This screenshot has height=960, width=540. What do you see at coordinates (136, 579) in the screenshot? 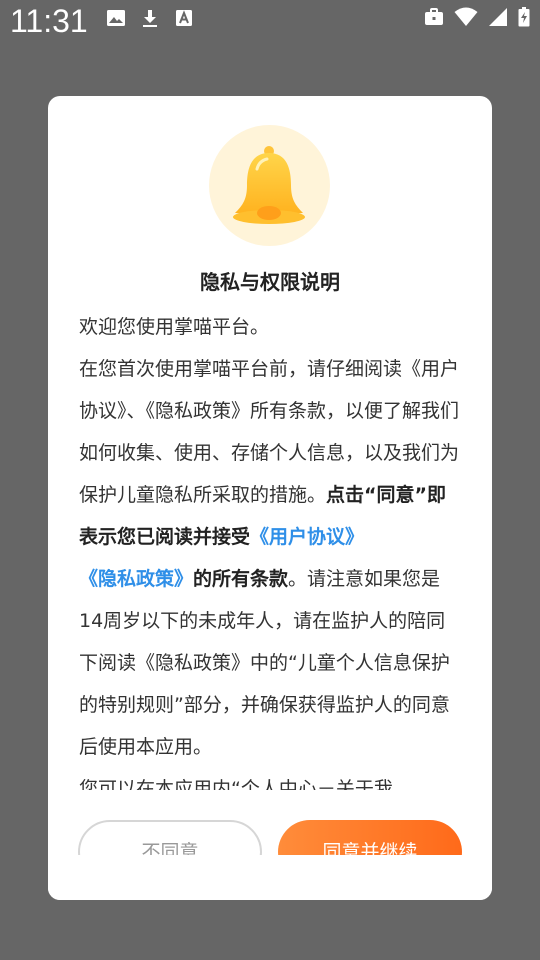
I see `privacy-policy-link: 《隐私政策》` at bounding box center [136, 579].